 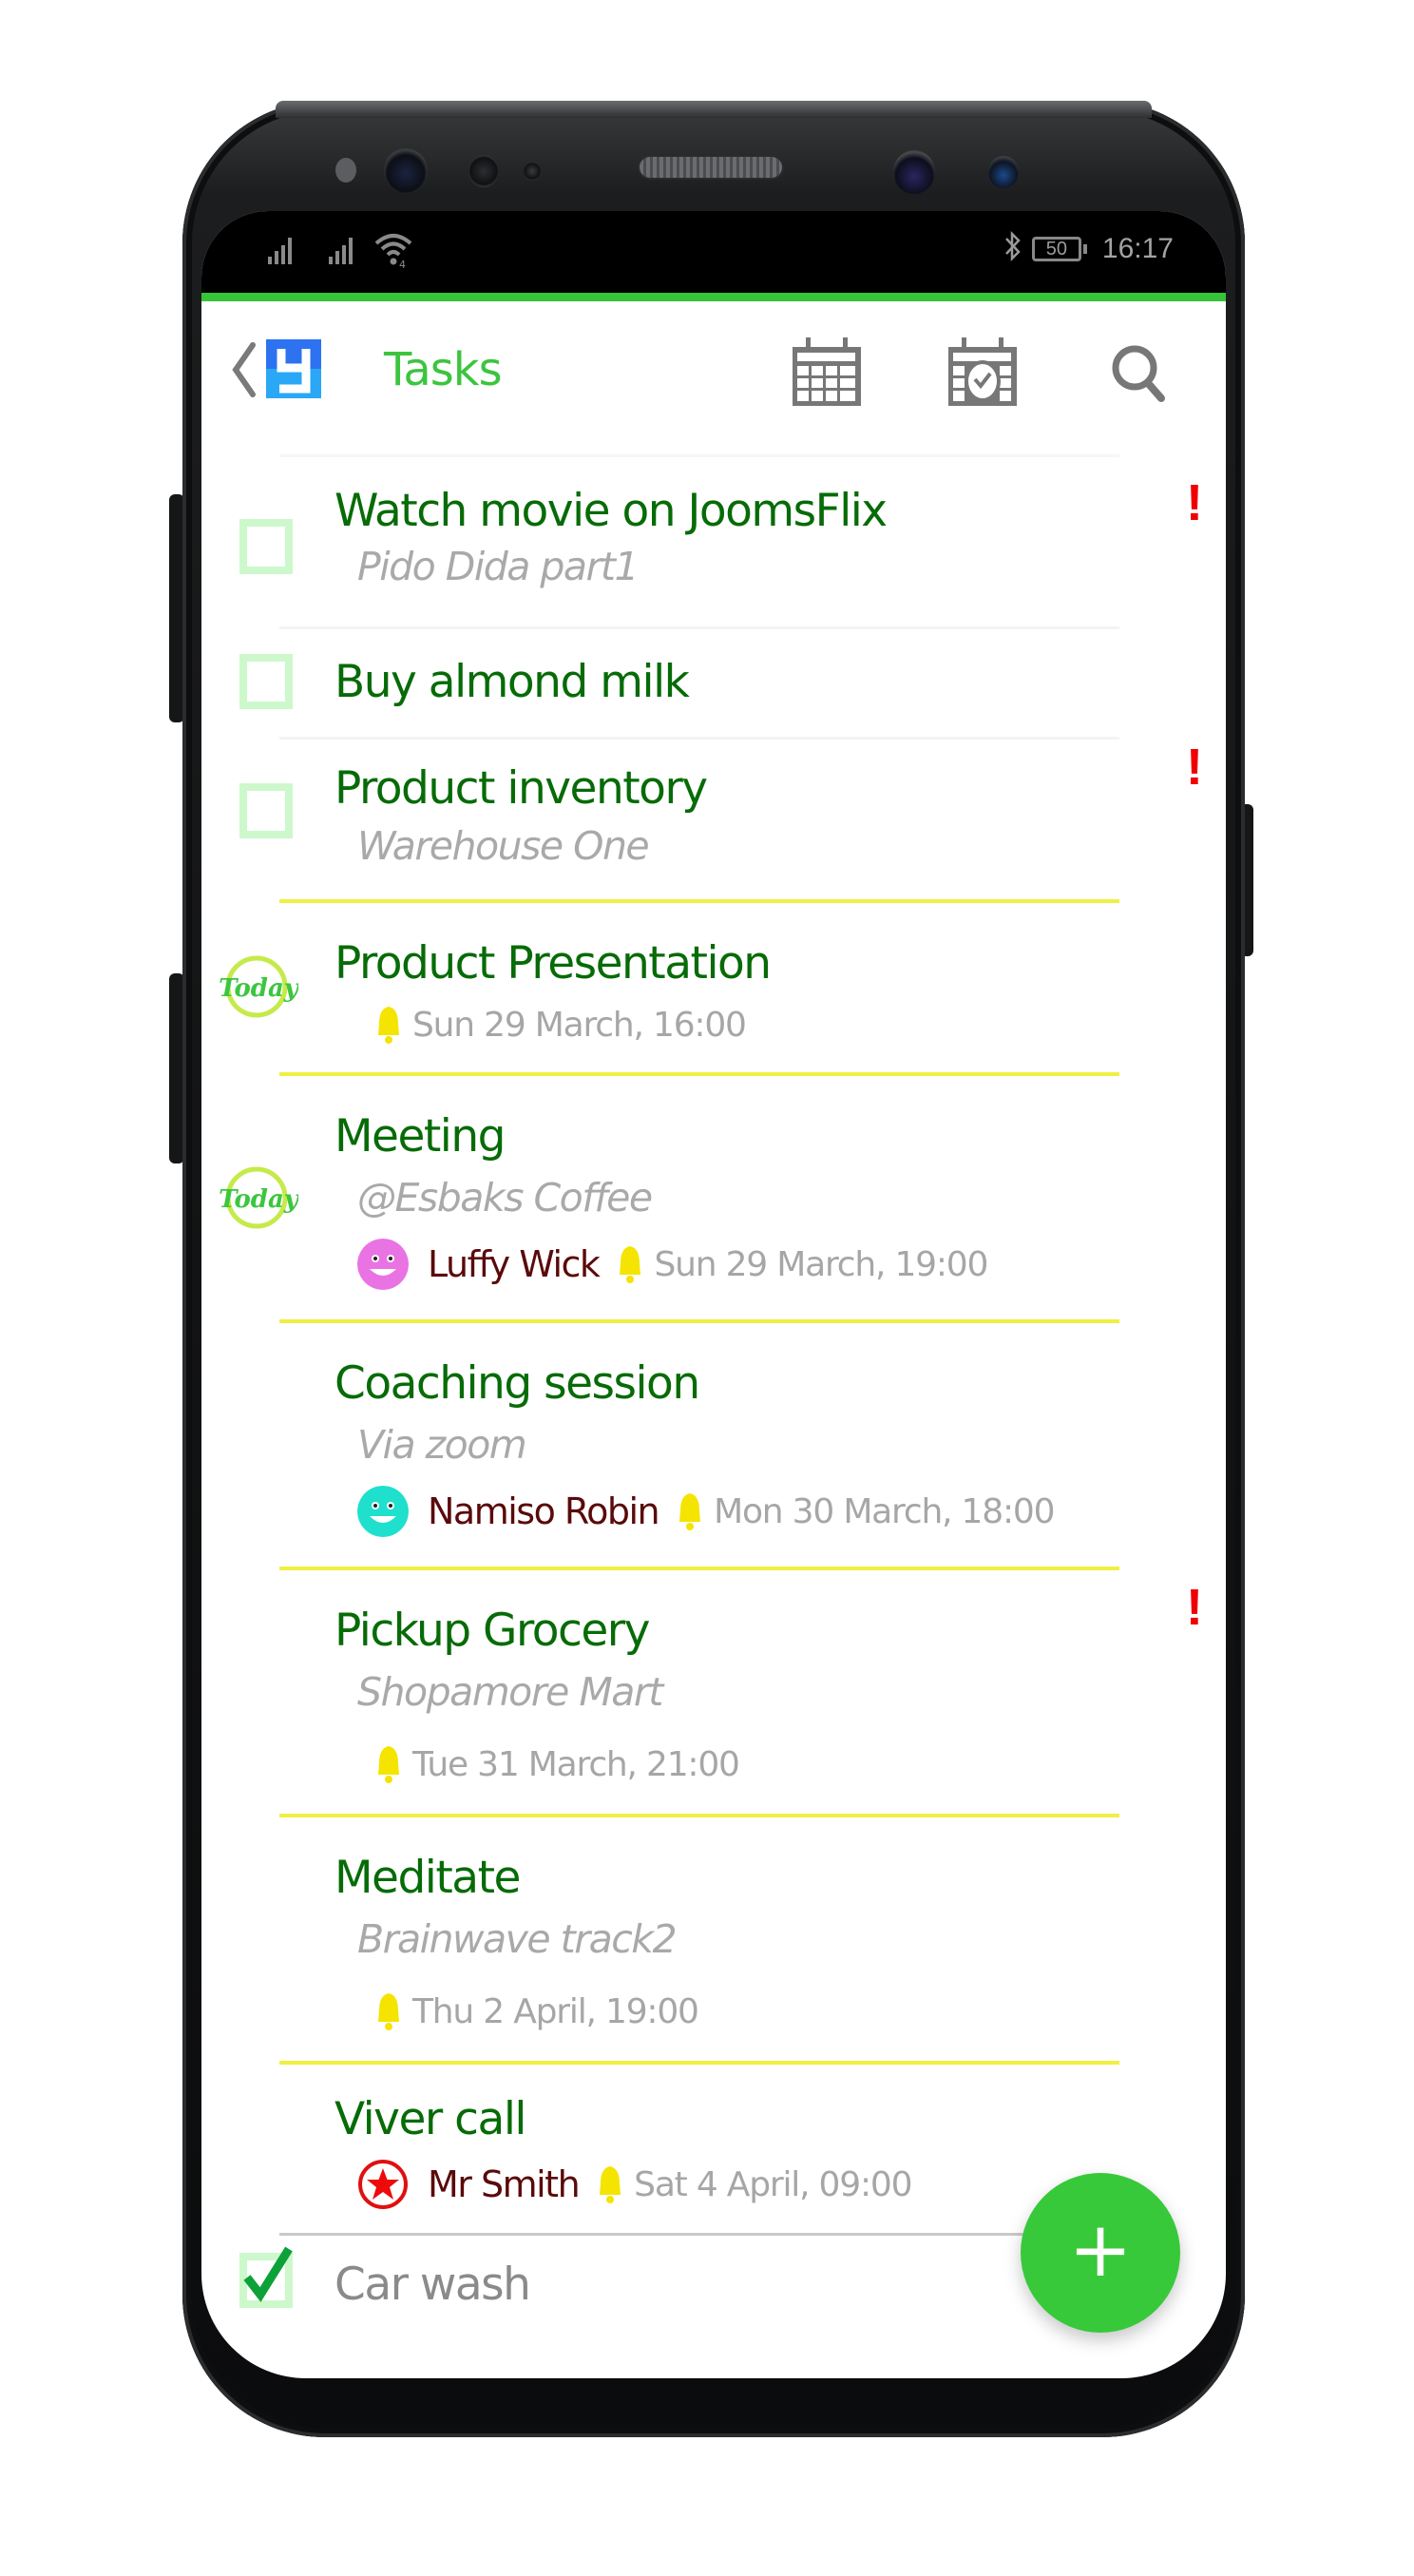 What do you see at coordinates (521, 788) in the screenshot?
I see `task-title: Product inventory` at bounding box center [521, 788].